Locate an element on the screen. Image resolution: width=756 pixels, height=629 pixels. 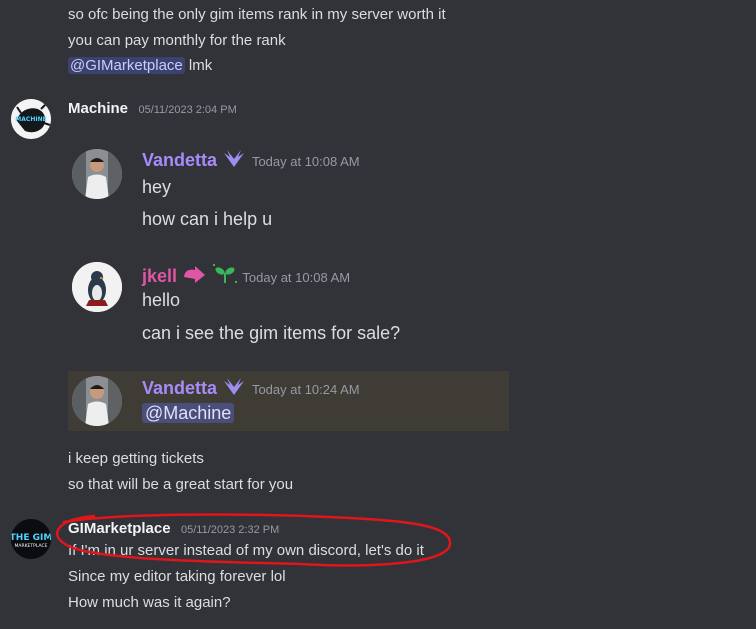
svg-text: THE GIM is located at coordinates (31, 538).